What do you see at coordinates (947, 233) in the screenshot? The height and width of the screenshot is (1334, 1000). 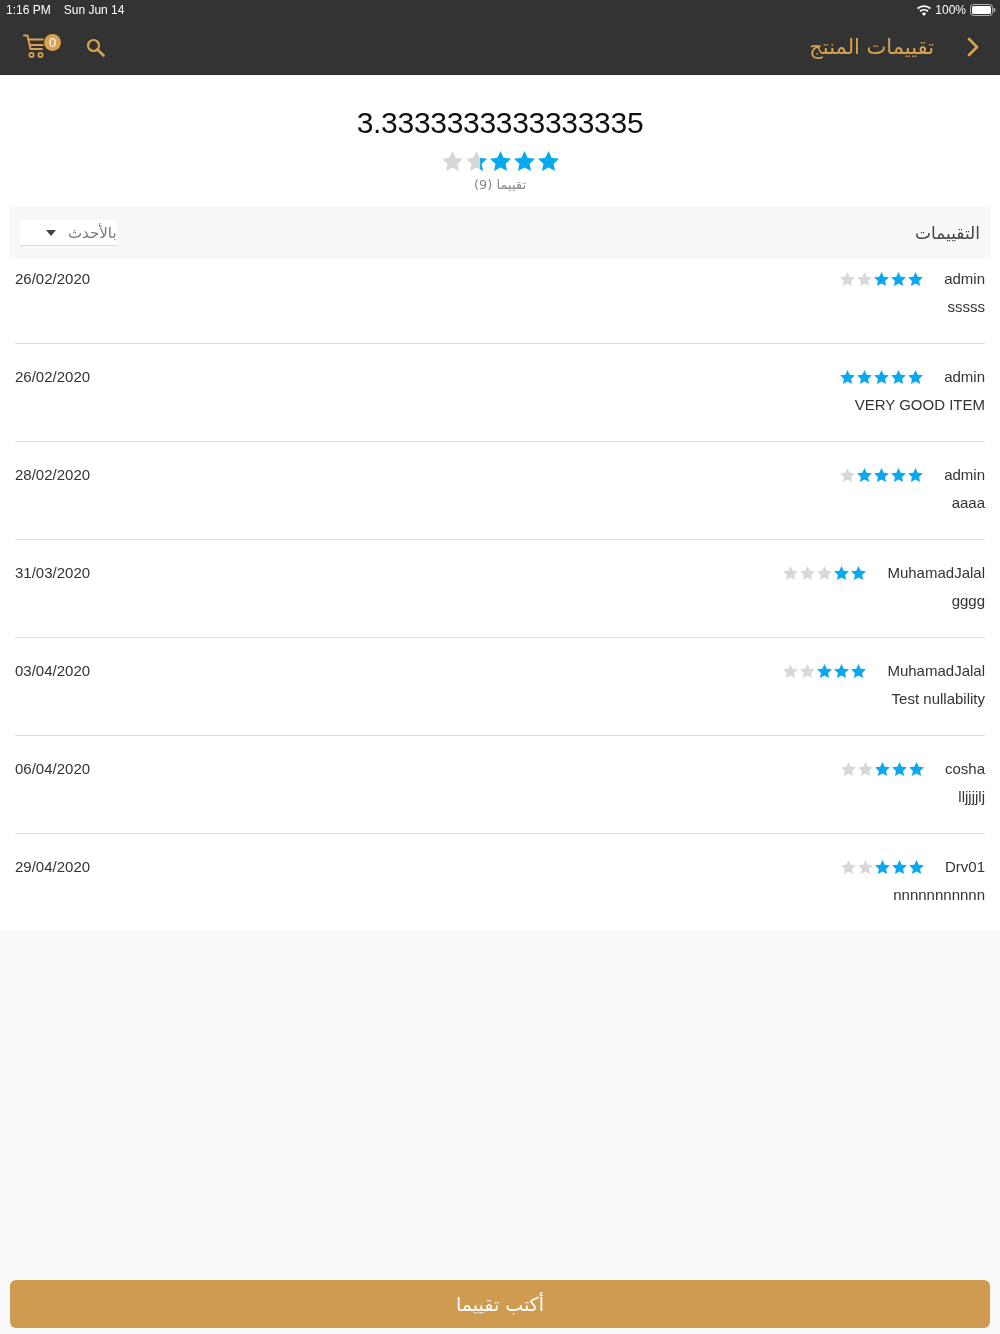 I see `section-title: التقييمات` at bounding box center [947, 233].